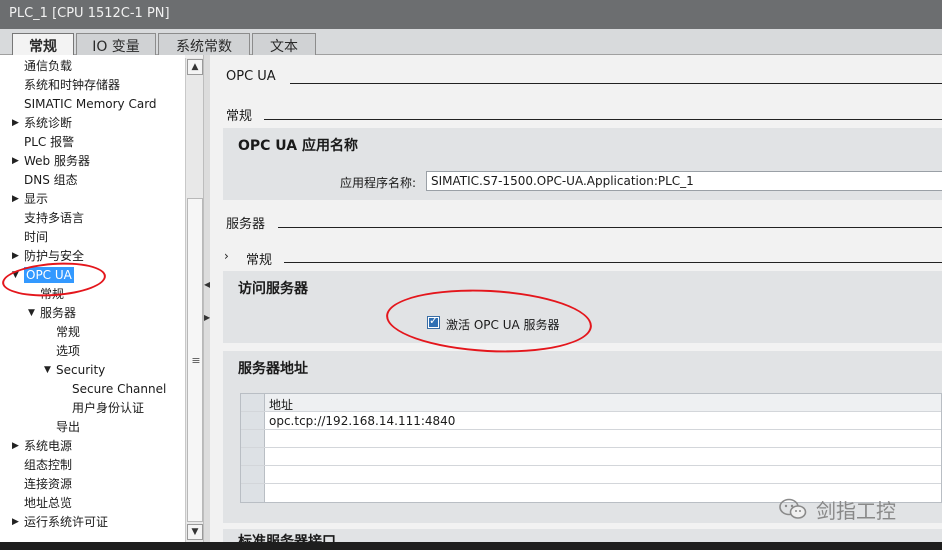 This screenshot has height=550, width=942. I want to click on scroll-thumb: ≡, so click(195, 360).